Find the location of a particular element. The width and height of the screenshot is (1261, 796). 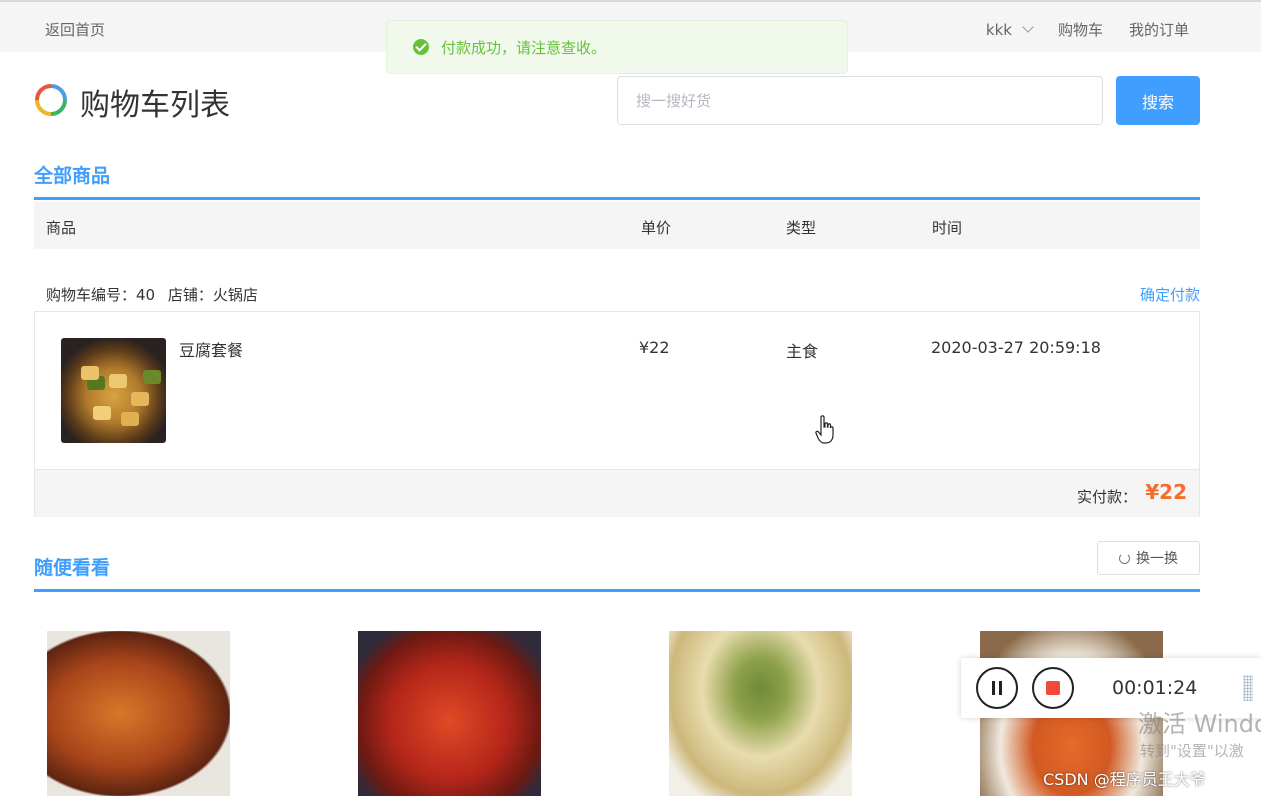

windows-activation-hint: 转到"设置"以激 is located at coordinates (1192, 751).